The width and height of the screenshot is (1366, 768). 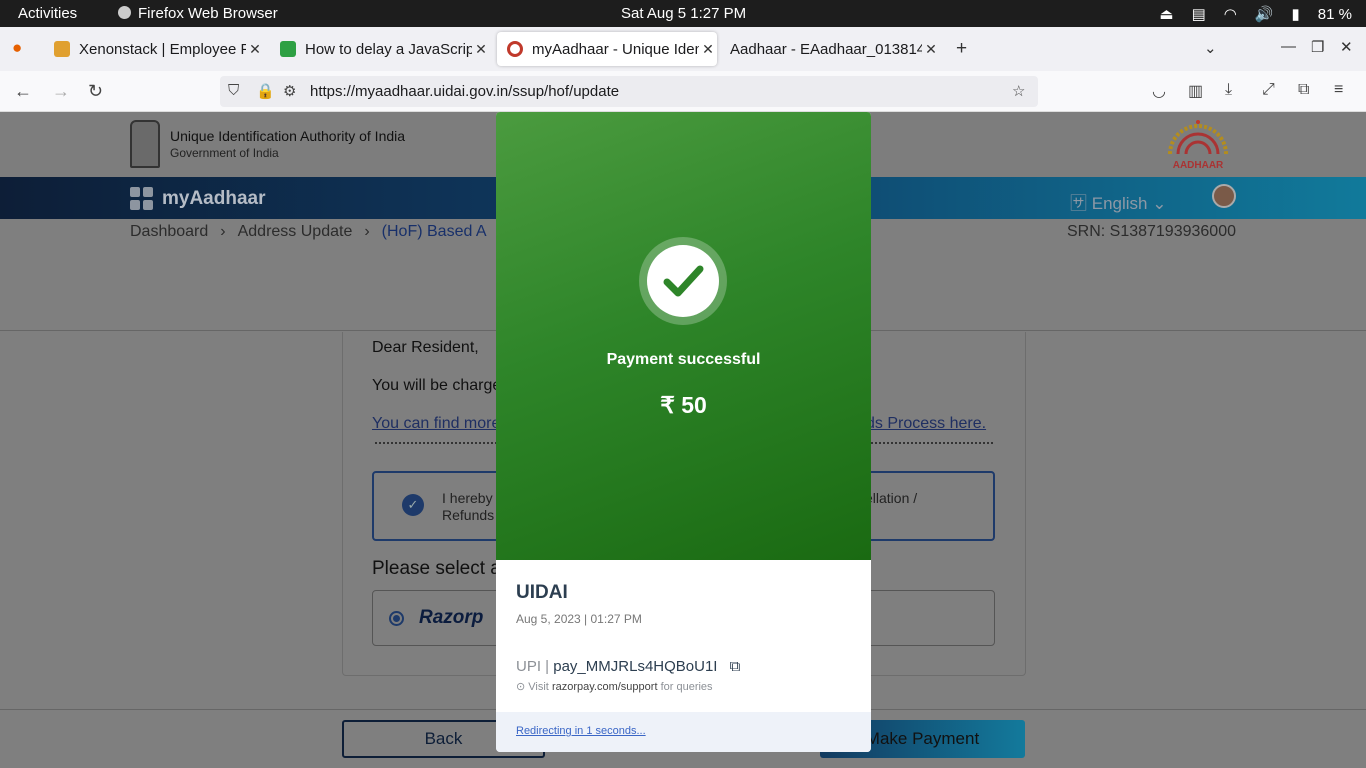 I want to click on downloads-icon: ⤓, so click(x=1228, y=90).